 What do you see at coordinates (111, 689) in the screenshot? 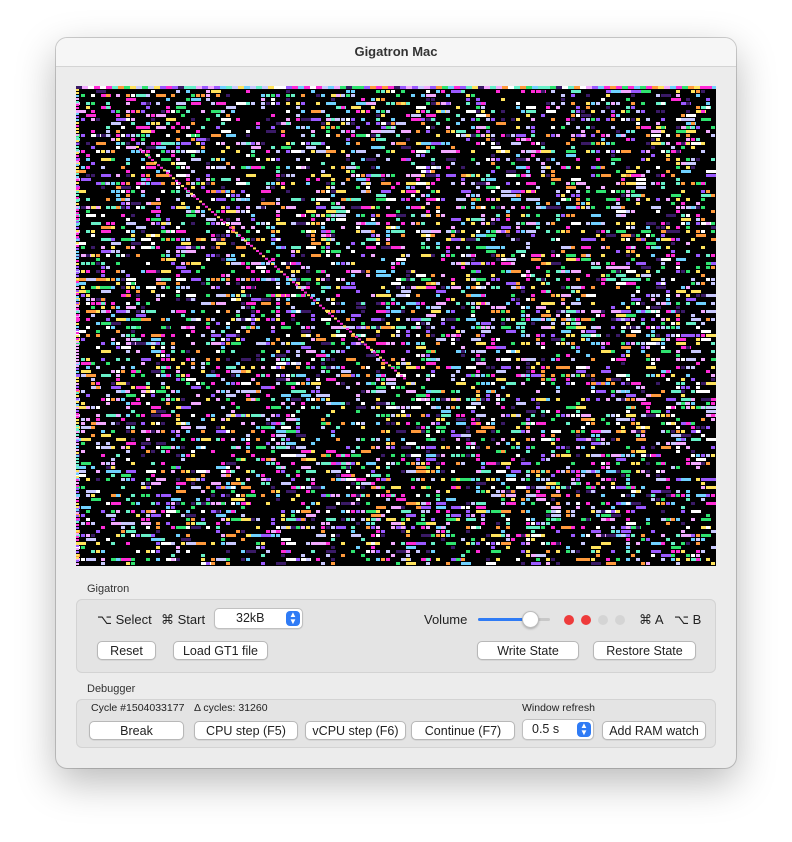
I see `debugger-group-label: Debugger` at bounding box center [111, 689].